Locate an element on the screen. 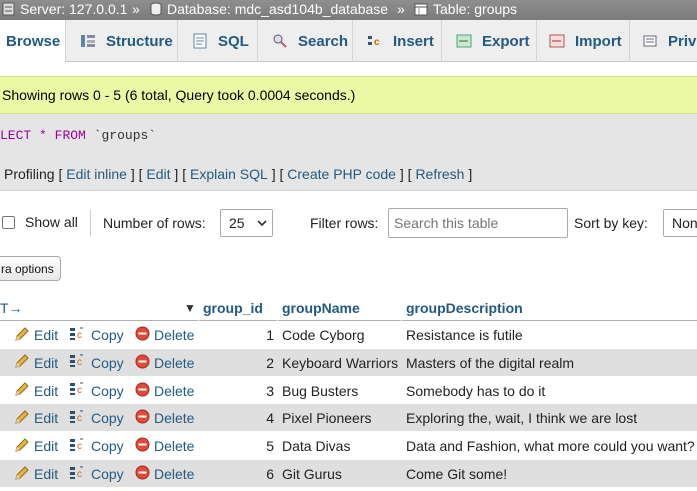 The height and width of the screenshot is (491, 697). create-php-code-link: Create PHP code is located at coordinates (341, 174).